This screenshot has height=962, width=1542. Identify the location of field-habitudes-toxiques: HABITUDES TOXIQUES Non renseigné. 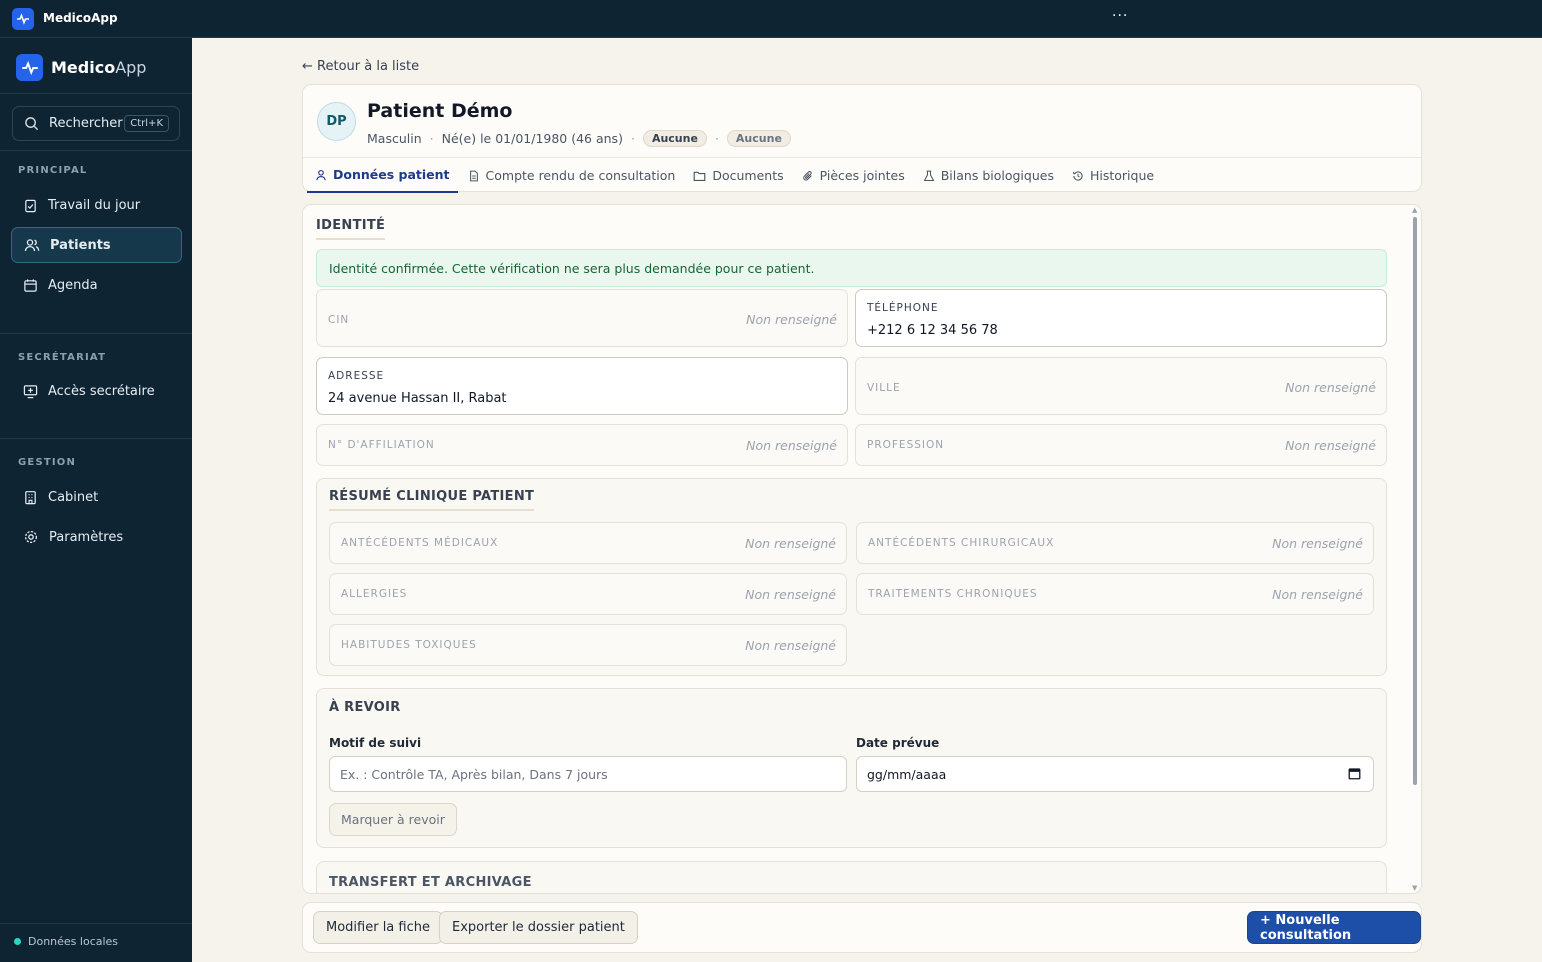
(588, 645).